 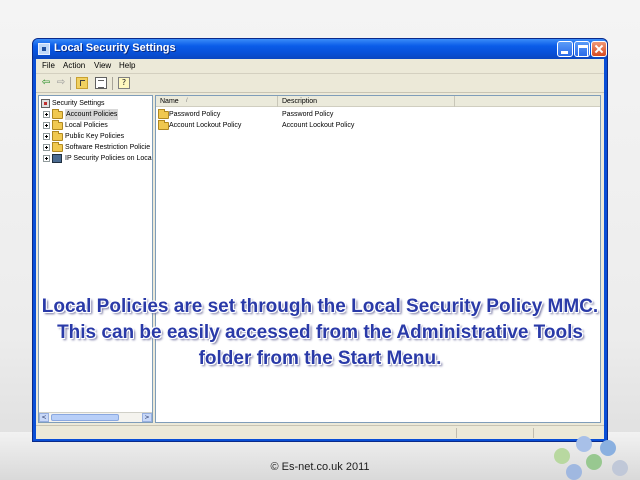 I want to click on tree-horizontal-scrollbar: < >, so click(x=95, y=417).